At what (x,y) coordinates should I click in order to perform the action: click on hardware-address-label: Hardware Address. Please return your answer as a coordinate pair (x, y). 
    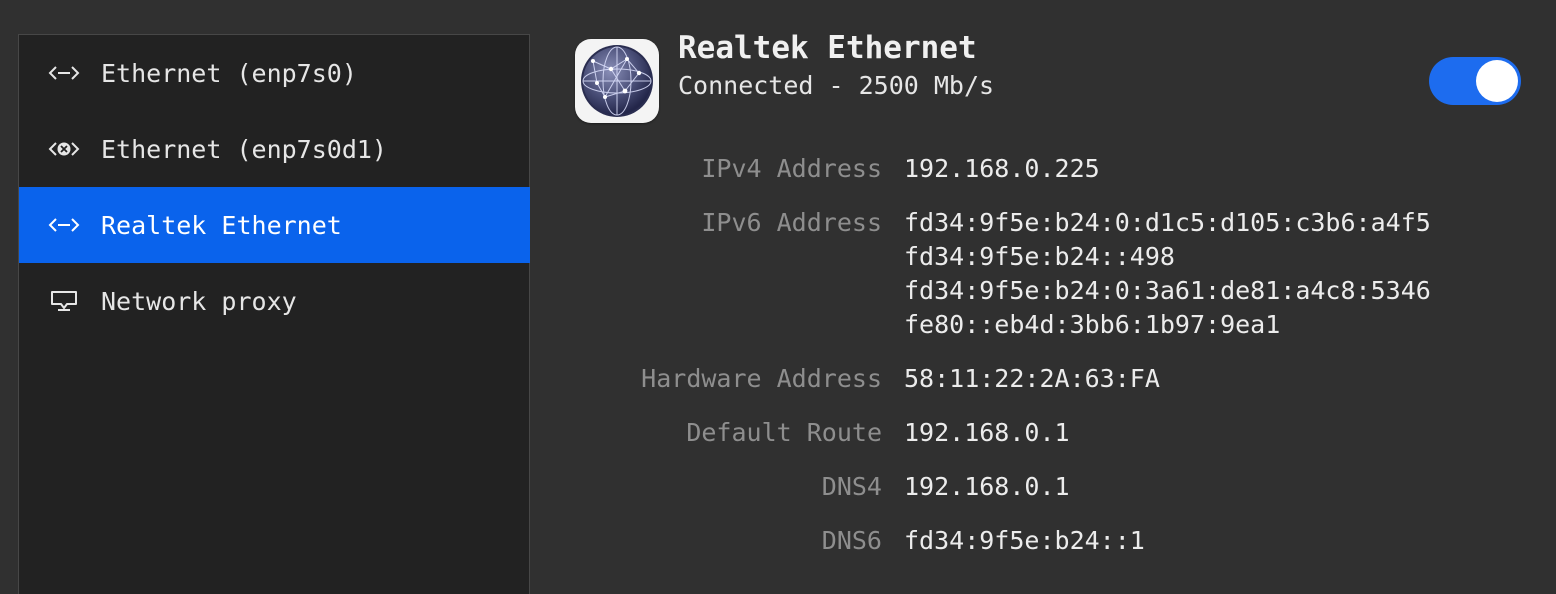
    Looking at the image, I should click on (761, 378).